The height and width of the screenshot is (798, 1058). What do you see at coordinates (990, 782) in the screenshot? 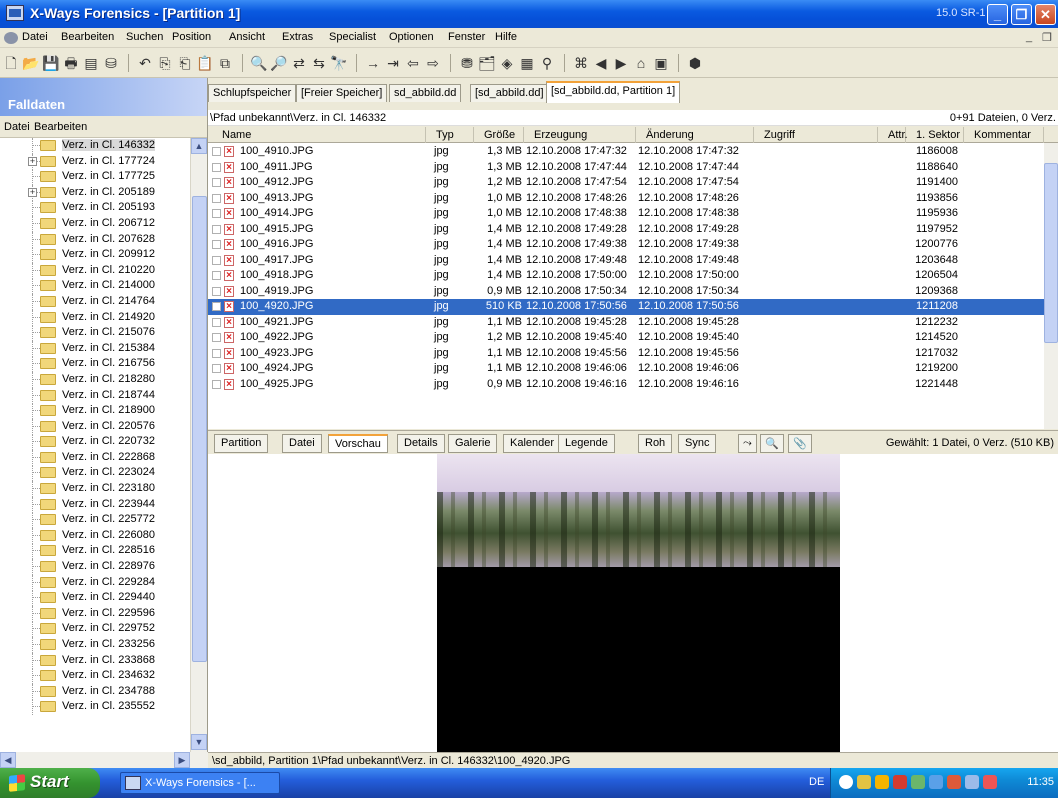
I see `alert-icon` at bounding box center [990, 782].